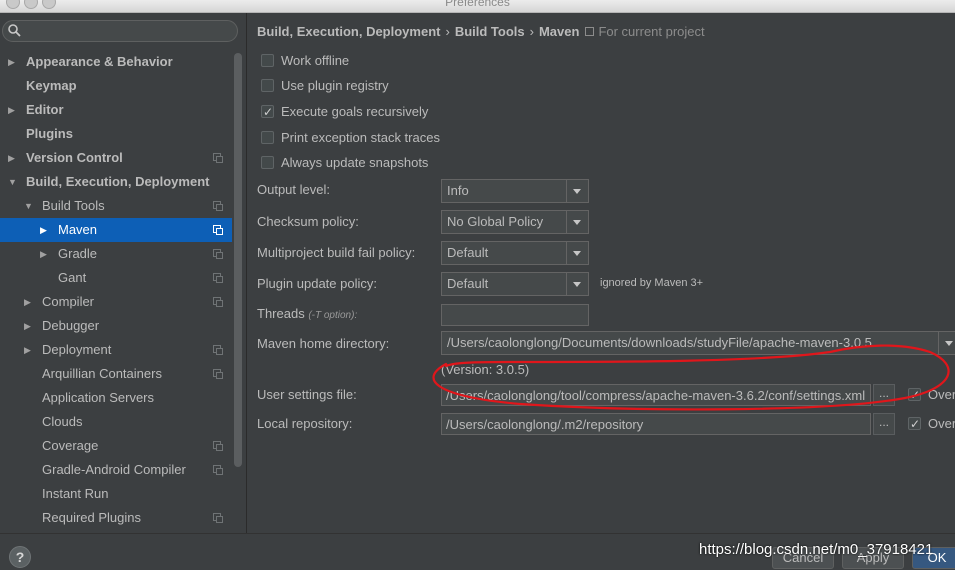 The width and height of the screenshot is (955, 570). I want to click on sidebar-item-gradle-android-compiler: Gradle-Android Compiler, so click(116, 470).